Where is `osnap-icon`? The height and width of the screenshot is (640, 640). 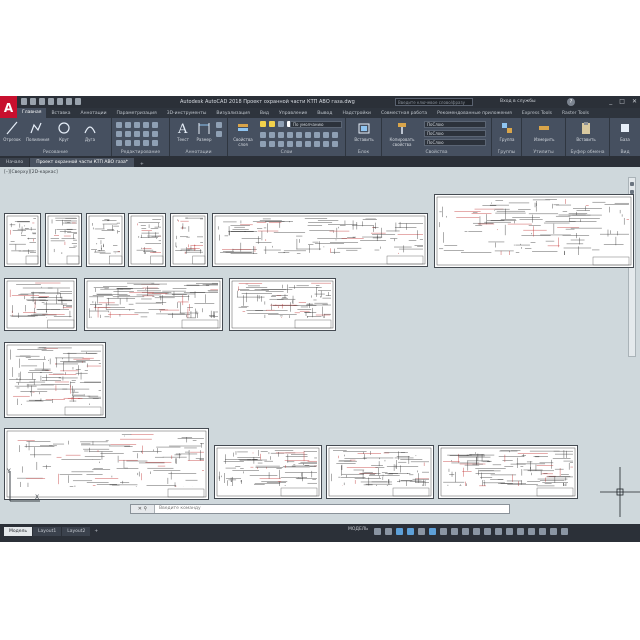
osnap-icon is located at coordinates (432, 531).